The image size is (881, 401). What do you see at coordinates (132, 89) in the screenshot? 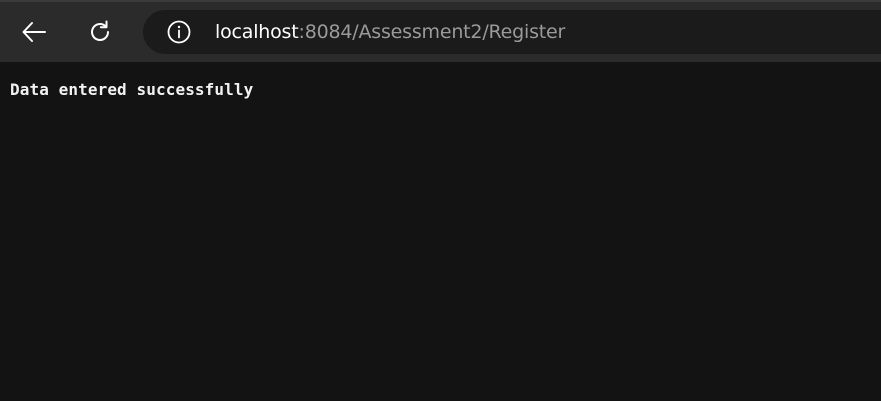
I see `success-message: Data entered successfully` at bounding box center [132, 89].